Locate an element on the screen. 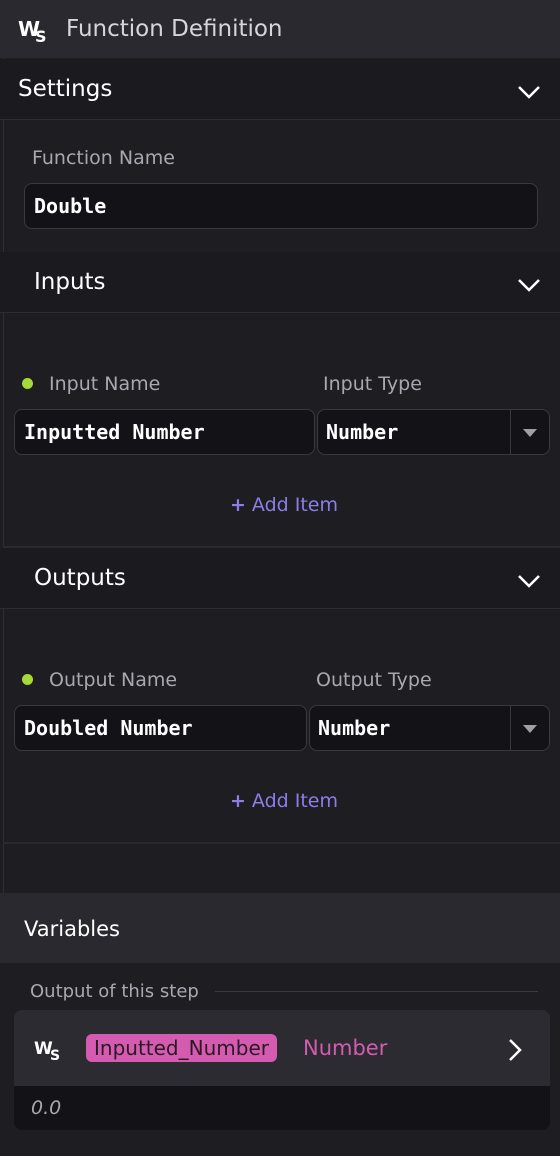 This screenshot has height=1156, width=560. output-type-select: Number is located at coordinates (429, 728).